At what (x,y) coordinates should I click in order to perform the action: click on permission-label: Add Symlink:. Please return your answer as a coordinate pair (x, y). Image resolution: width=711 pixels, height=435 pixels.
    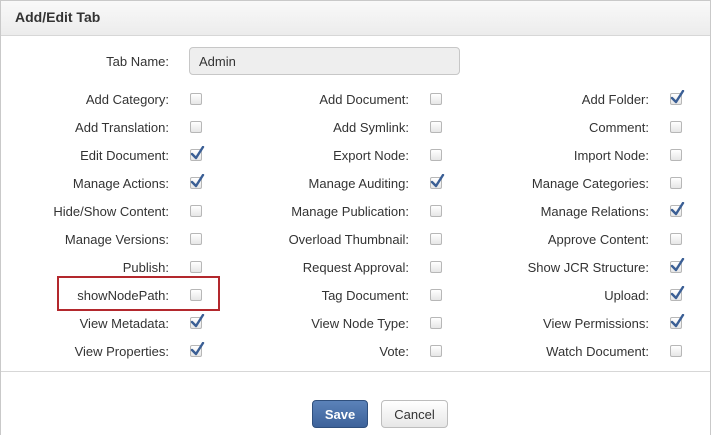
    Looking at the image, I should click on (371, 127).